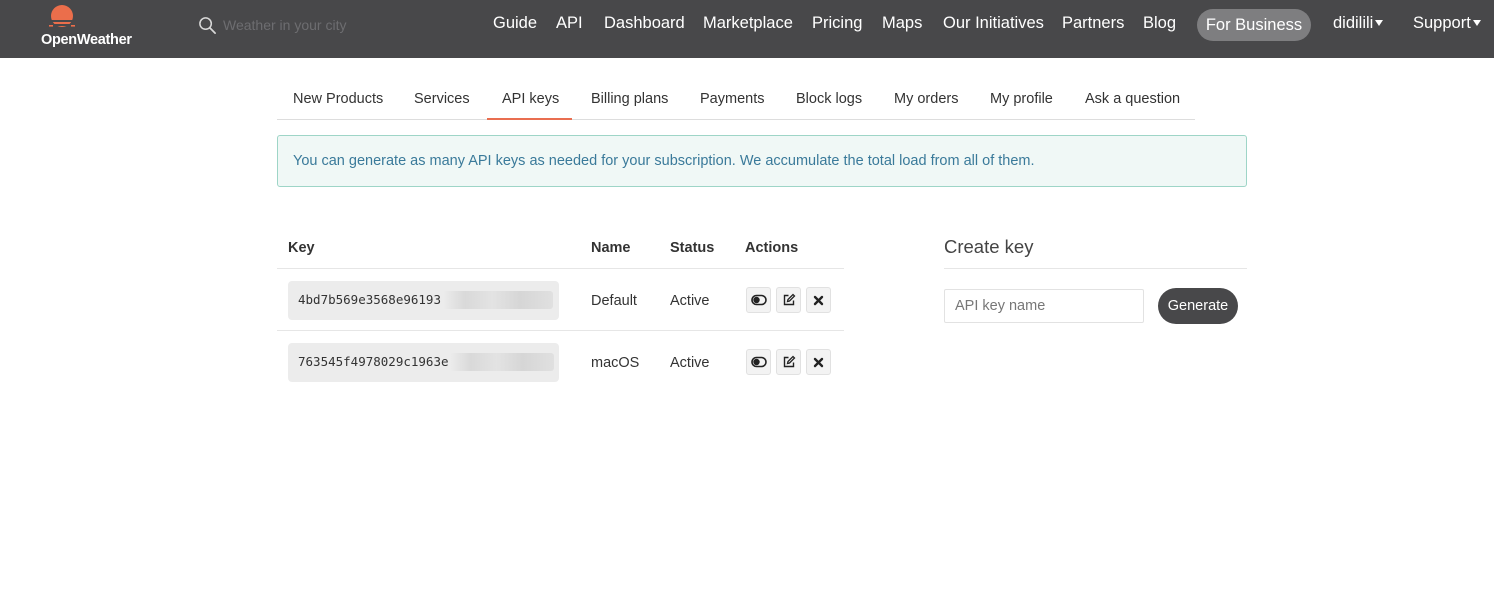  I want to click on nav-api: API, so click(569, 25).